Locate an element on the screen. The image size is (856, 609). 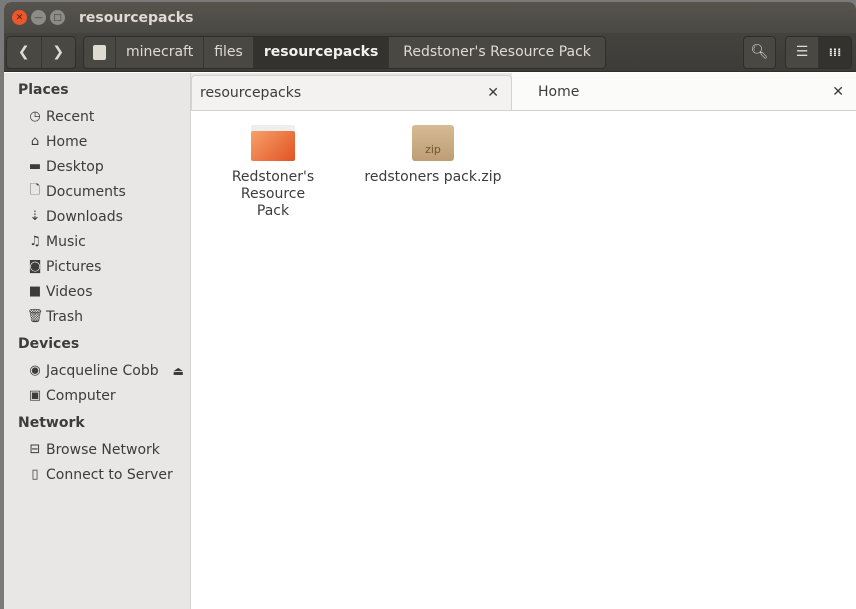
sidebar-item-documents: 🗋 Documents is located at coordinates (97, 191).